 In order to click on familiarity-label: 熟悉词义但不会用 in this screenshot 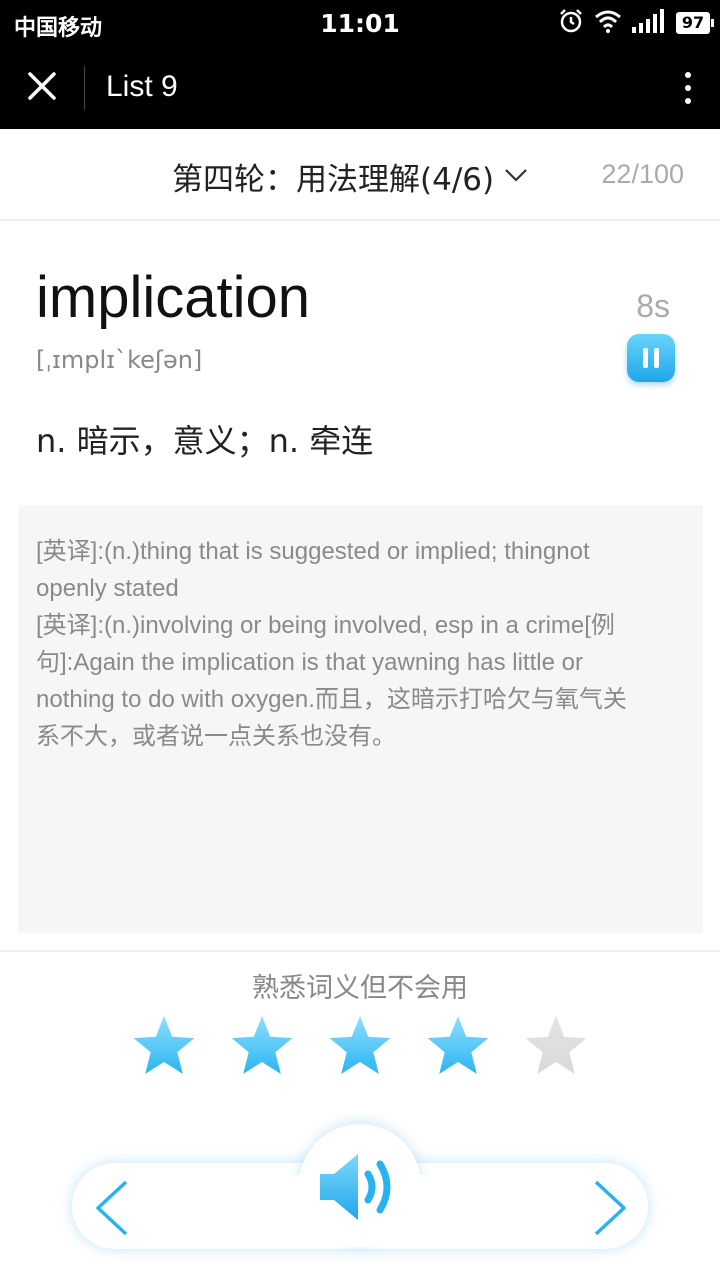, I will do `click(360, 988)`.